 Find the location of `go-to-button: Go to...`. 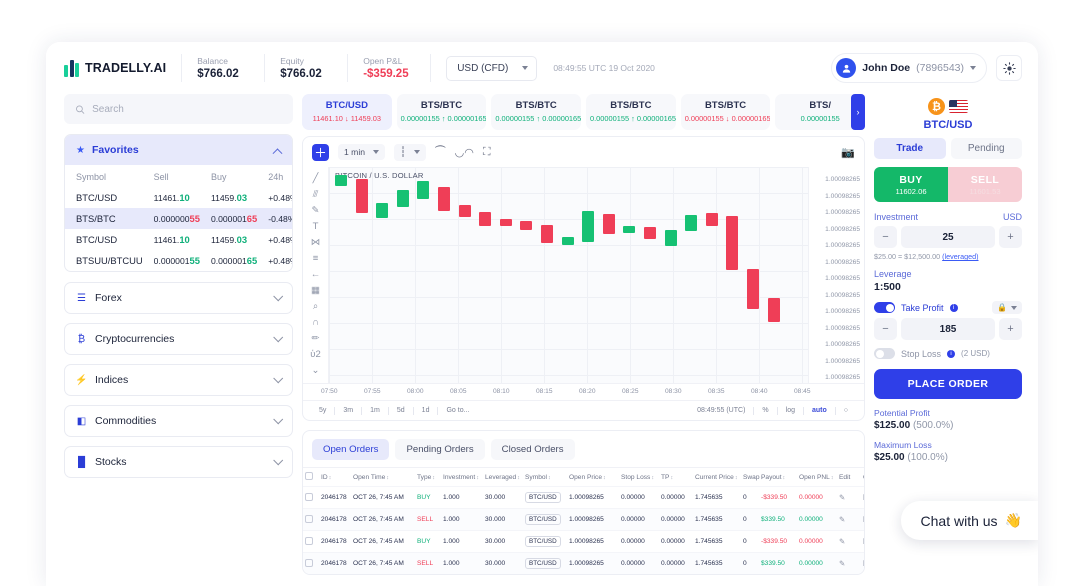

go-to-button: Go to... is located at coordinates (457, 410).